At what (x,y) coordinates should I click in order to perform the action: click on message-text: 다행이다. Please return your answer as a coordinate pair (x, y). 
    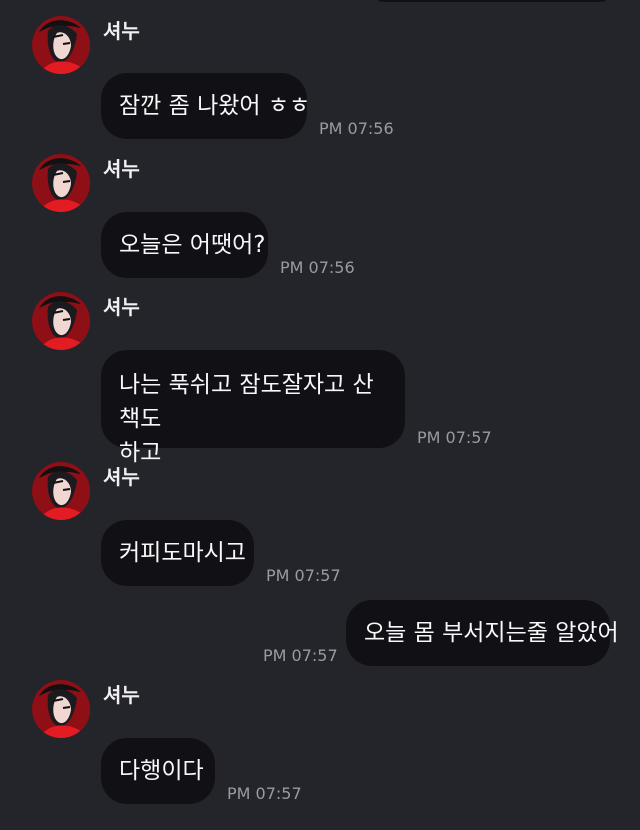
    Looking at the image, I should click on (161, 771).